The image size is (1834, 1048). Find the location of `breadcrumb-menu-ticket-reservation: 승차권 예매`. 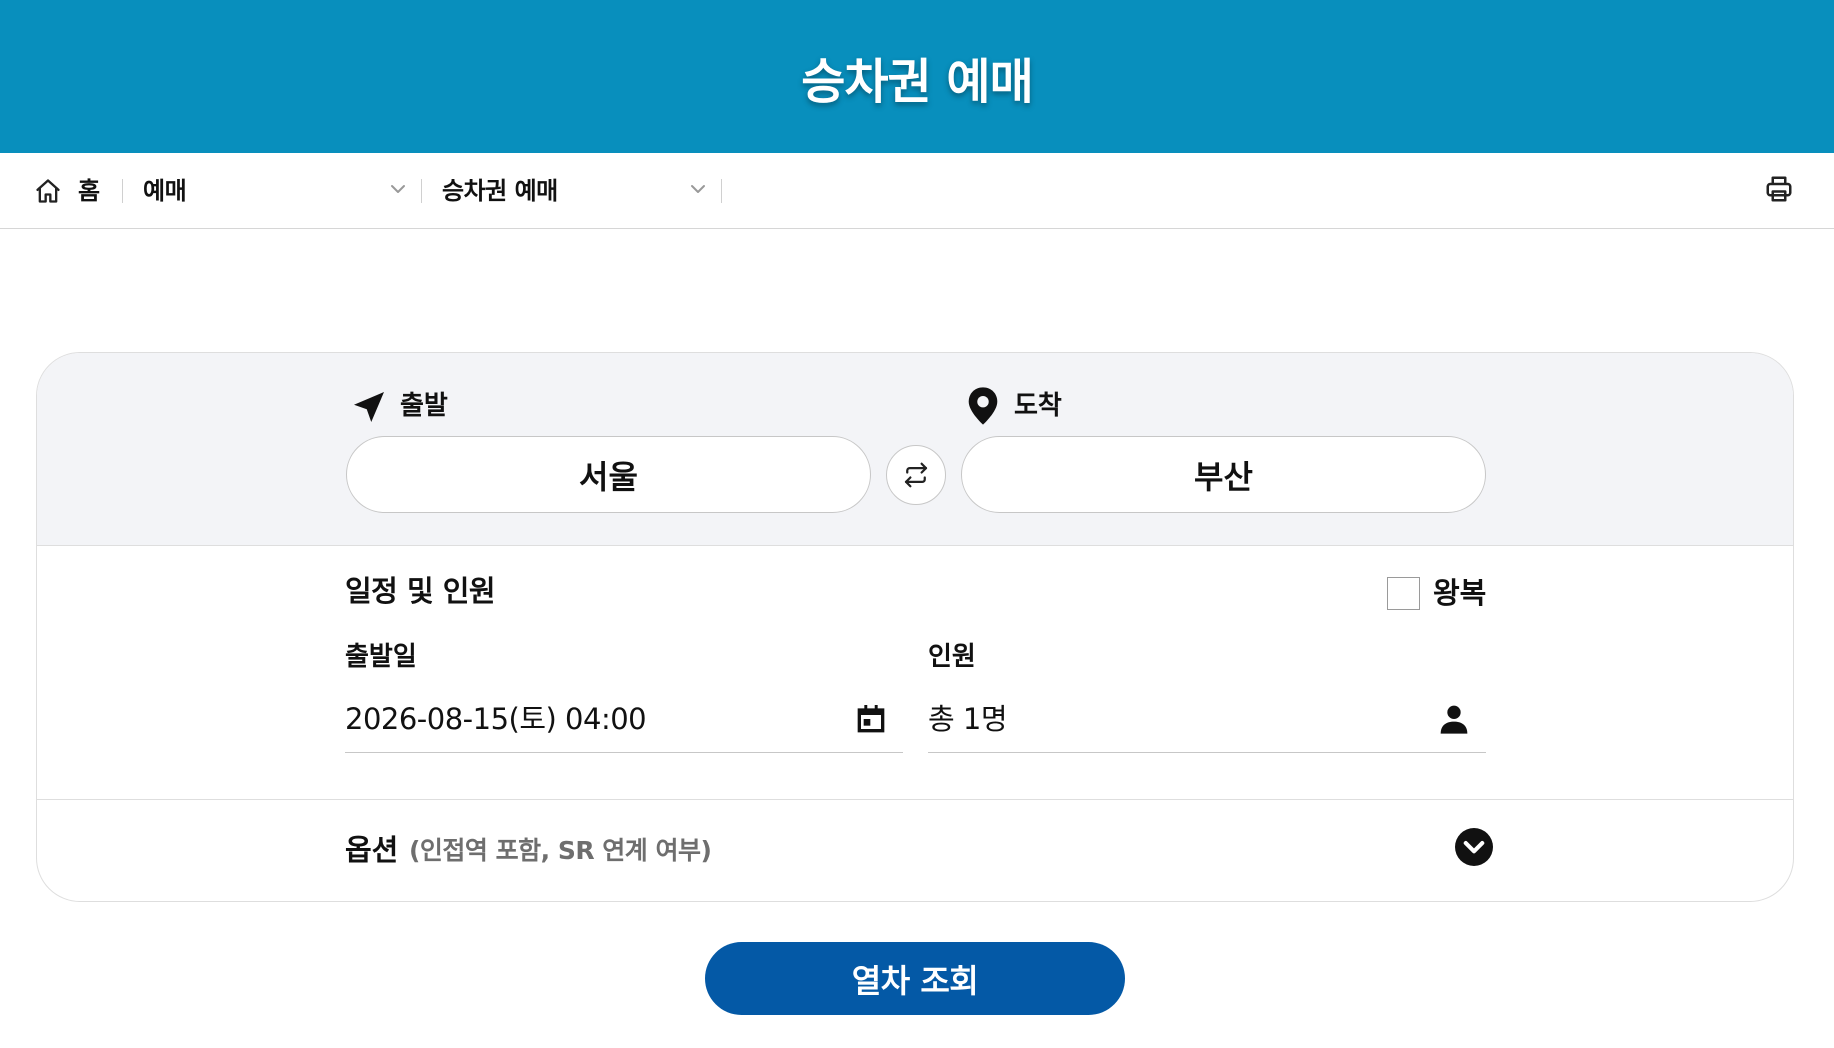

breadcrumb-menu-ticket-reservation: 승차권 예매 is located at coordinates (500, 191).